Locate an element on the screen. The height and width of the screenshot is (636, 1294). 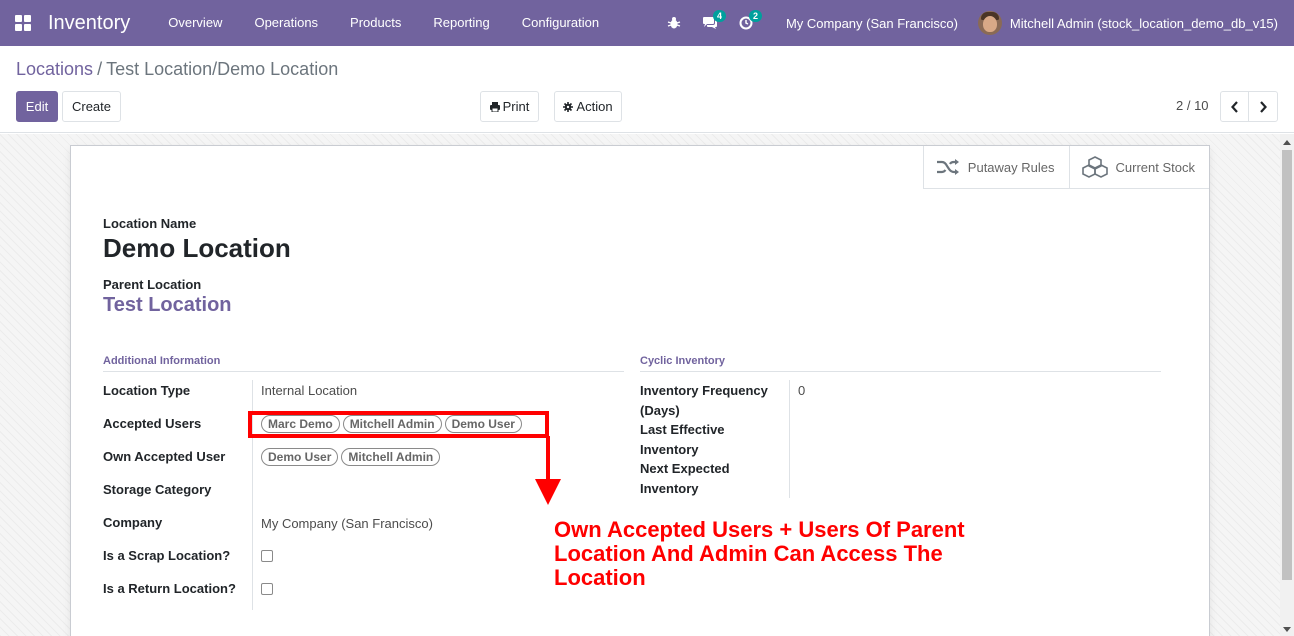
next-expected-label-line2: Inventory is located at coordinates (669, 488).